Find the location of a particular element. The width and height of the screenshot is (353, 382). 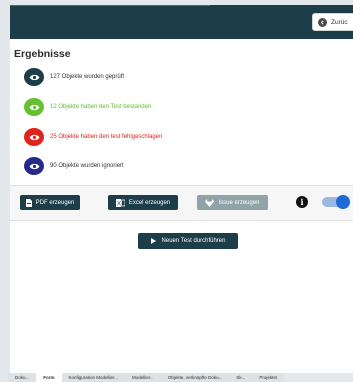

result-row: 12 Objekte haben den Test bestanden is located at coordinates (87, 107).